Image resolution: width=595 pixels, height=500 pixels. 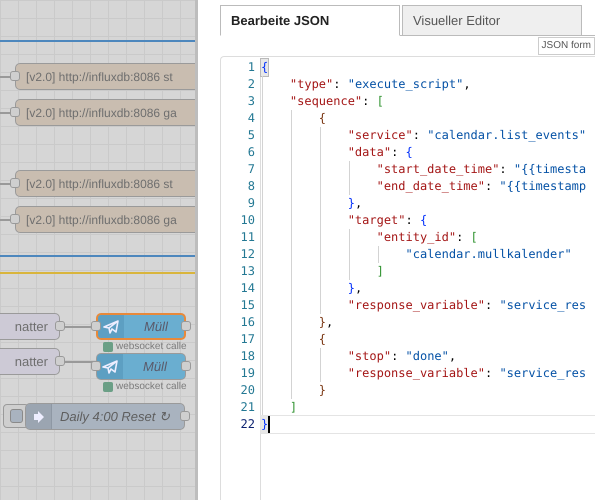 What do you see at coordinates (247, 220) in the screenshot?
I see `line-number: 10` at bounding box center [247, 220].